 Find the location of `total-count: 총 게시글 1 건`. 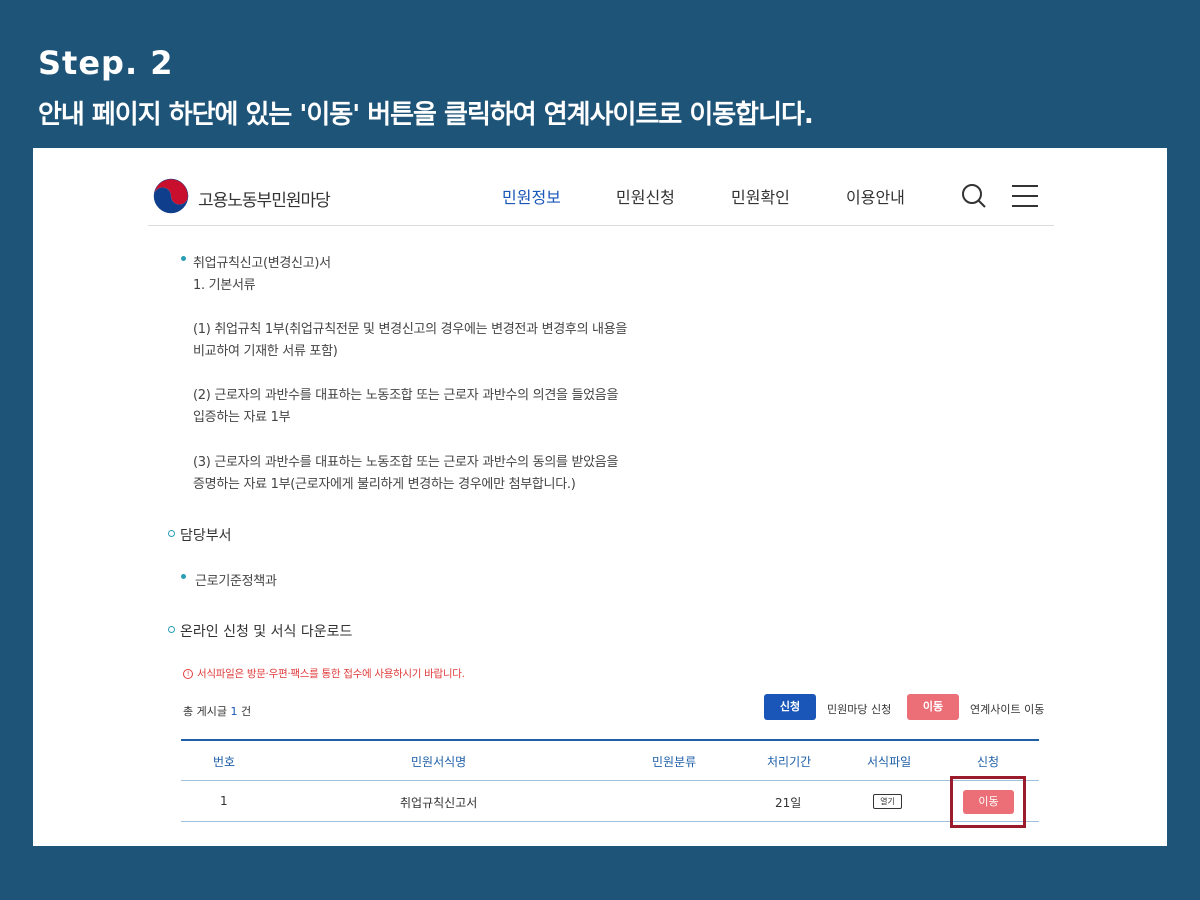

total-count: 총 게시글 1 건 is located at coordinates (217, 711).